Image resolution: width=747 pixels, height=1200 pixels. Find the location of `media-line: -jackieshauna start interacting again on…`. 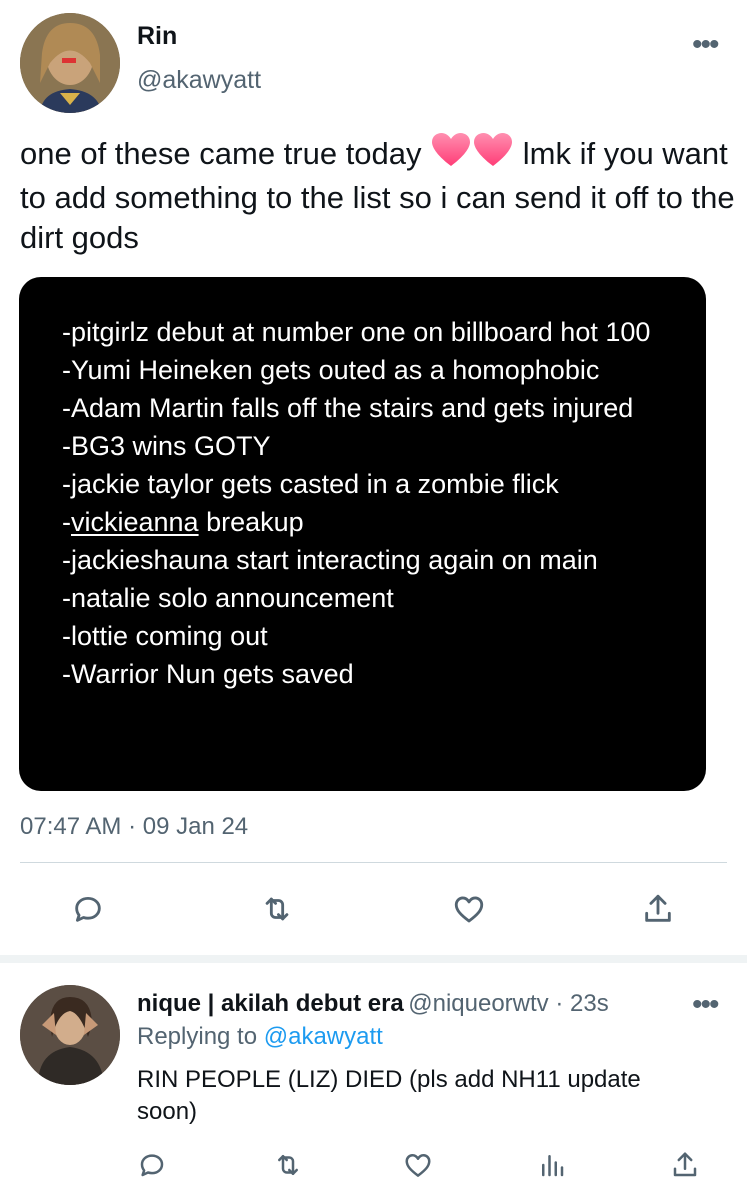

media-line: -jackieshauna start interacting again on… is located at coordinates (330, 560).